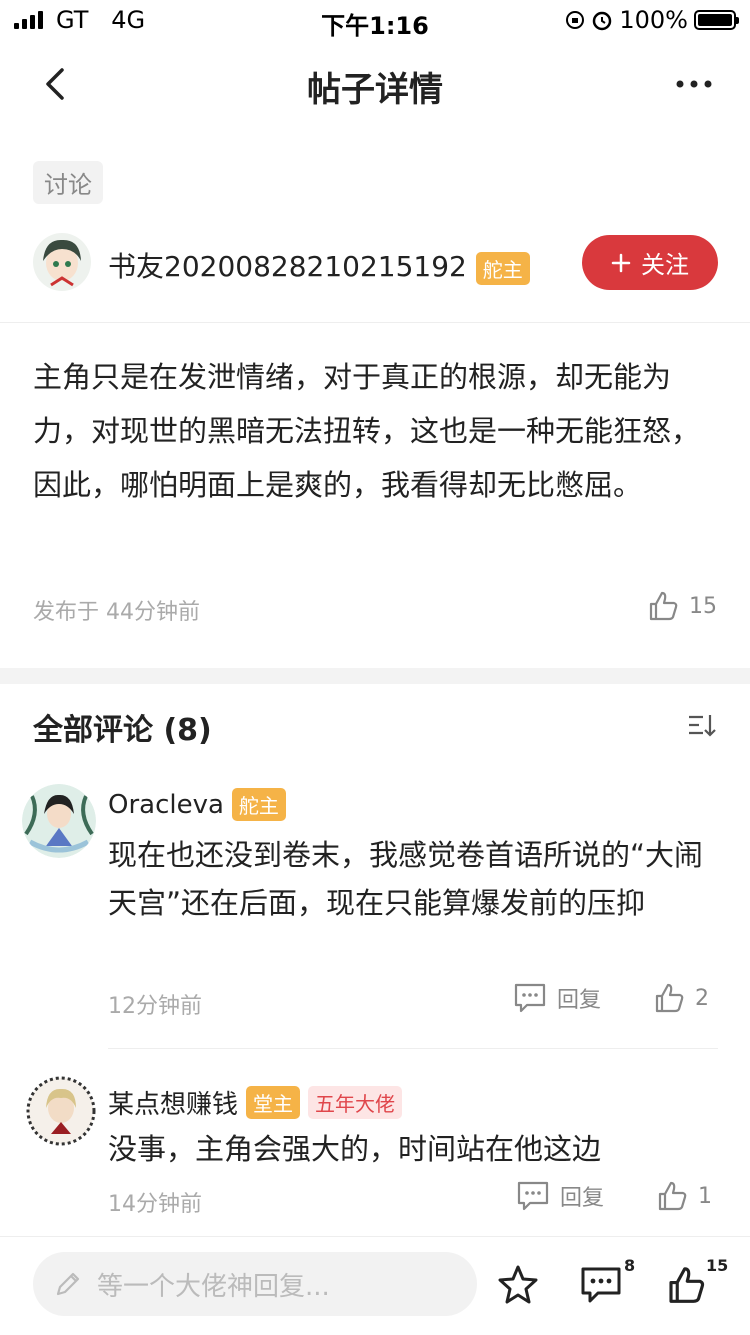 The image size is (750, 1335). I want to click on status-bar: GT 4G 下午1:16 100%, so click(375, 20).